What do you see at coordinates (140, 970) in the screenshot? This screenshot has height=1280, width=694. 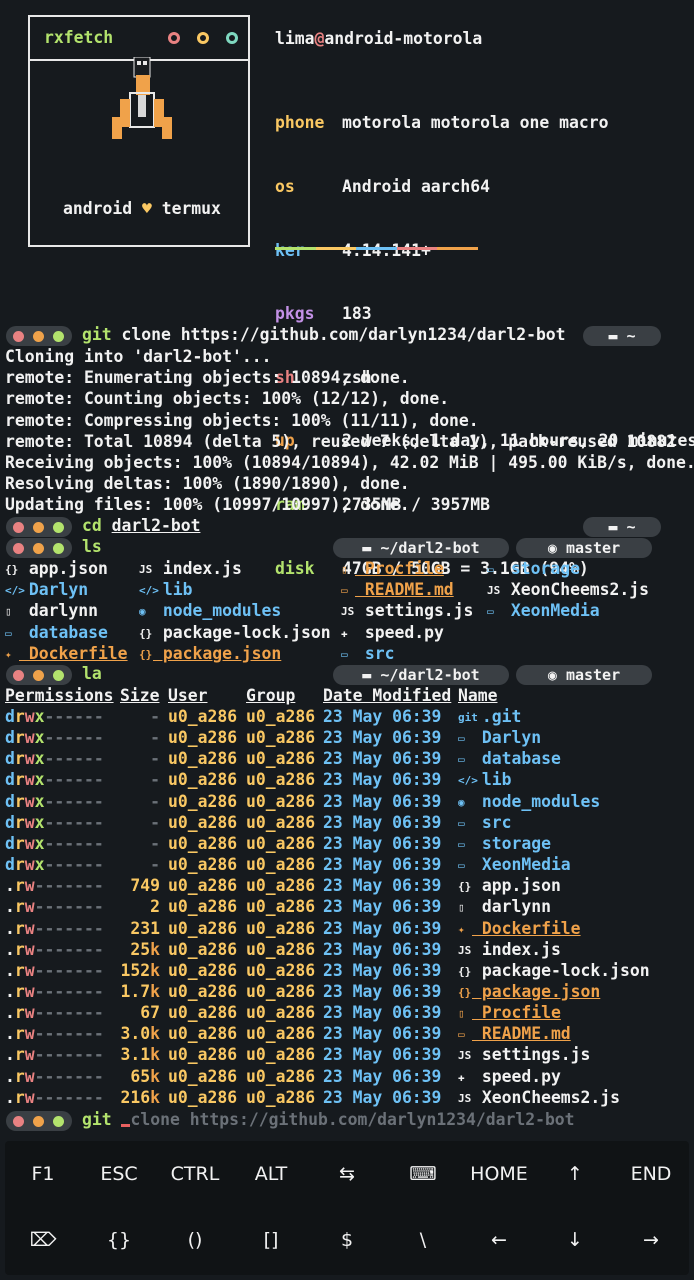 I see `size-cell: 152k` at bounding box center [140, 970].